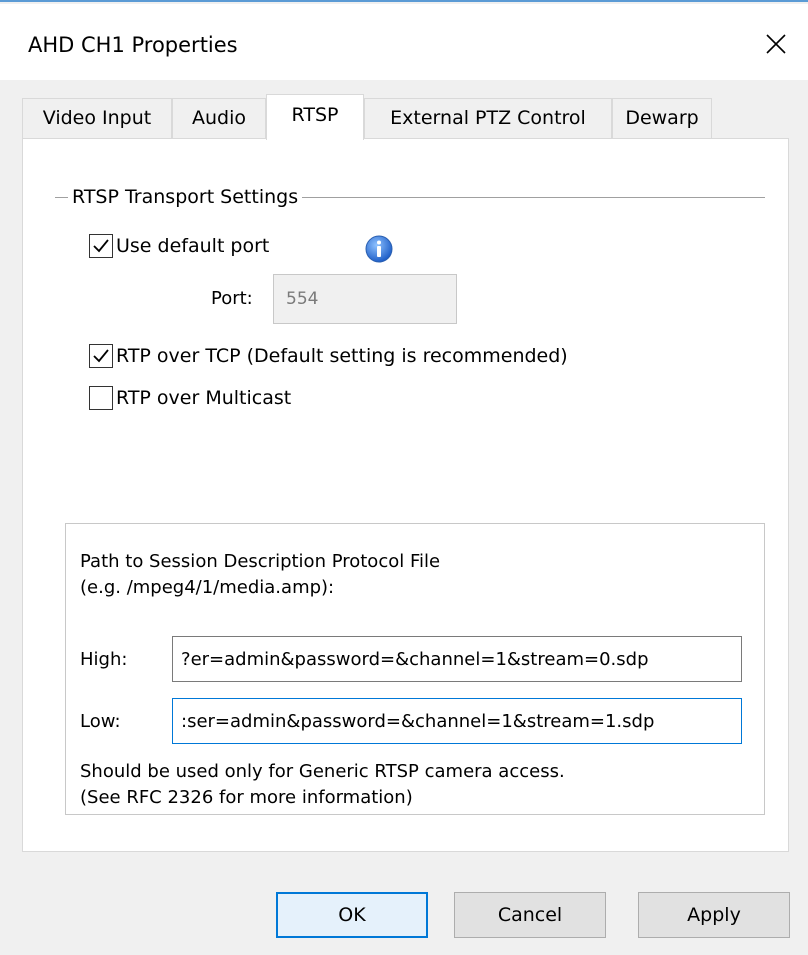  Describe the element at coordinates (457, 659) in the screenshot. I see `high-path-input` at that location.